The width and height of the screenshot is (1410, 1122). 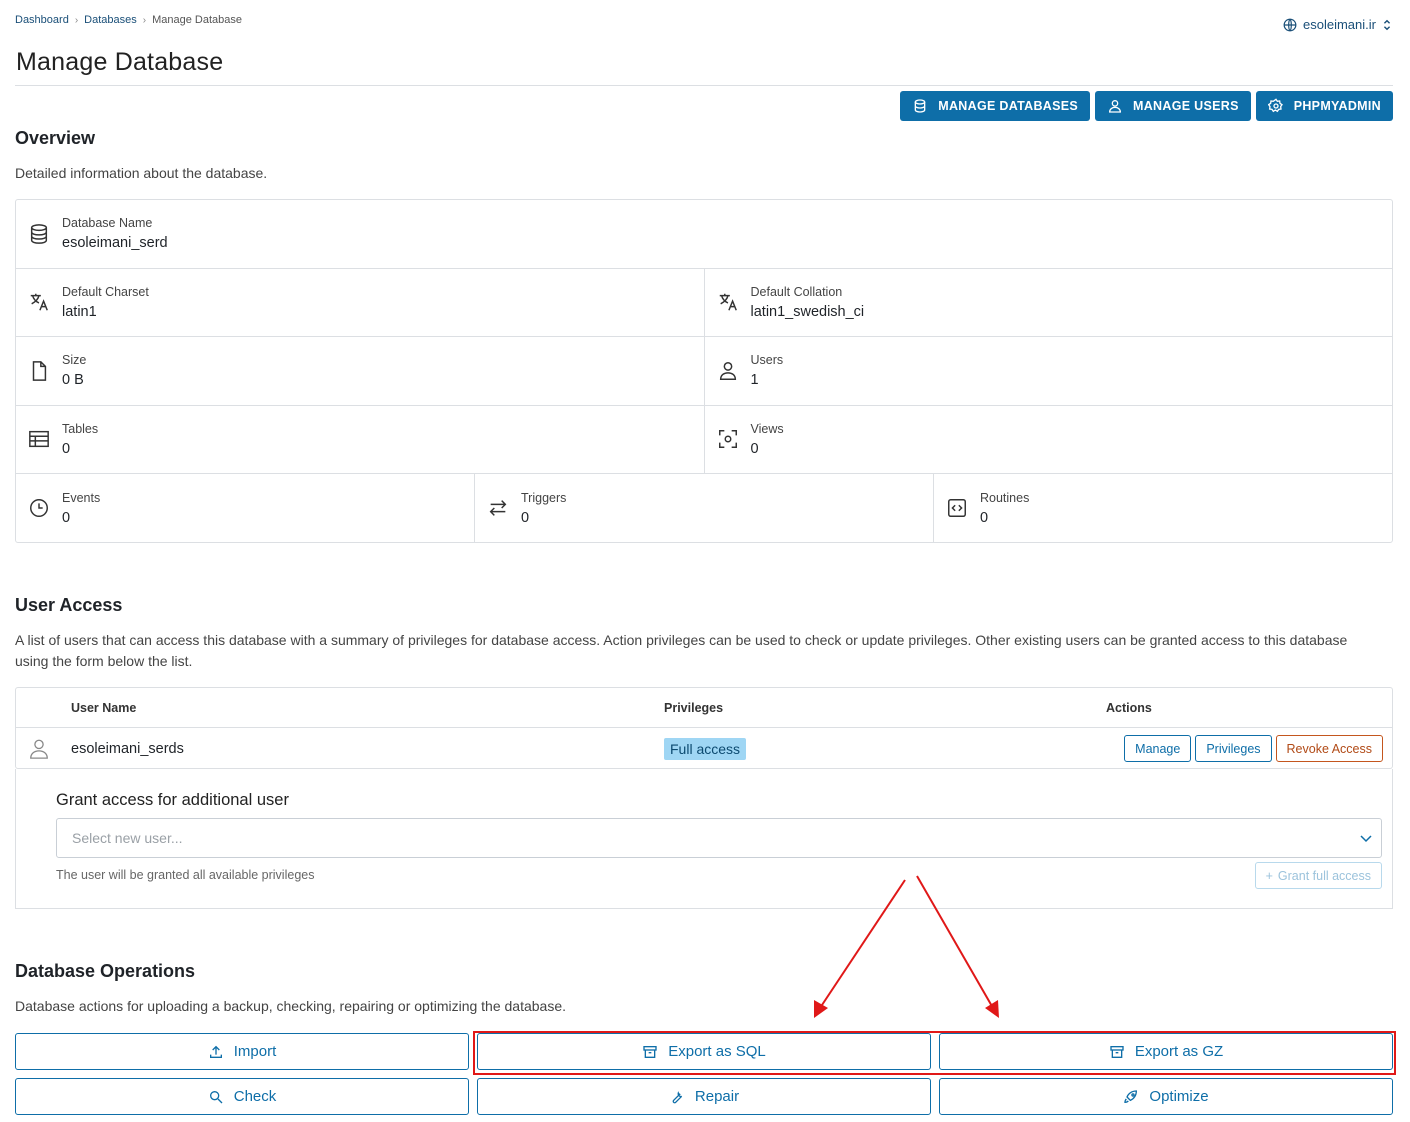 What do you see at coordinates (39, 751) in the screenshot?
I see `user-avatar-icon` at bounding box center [39, 751].